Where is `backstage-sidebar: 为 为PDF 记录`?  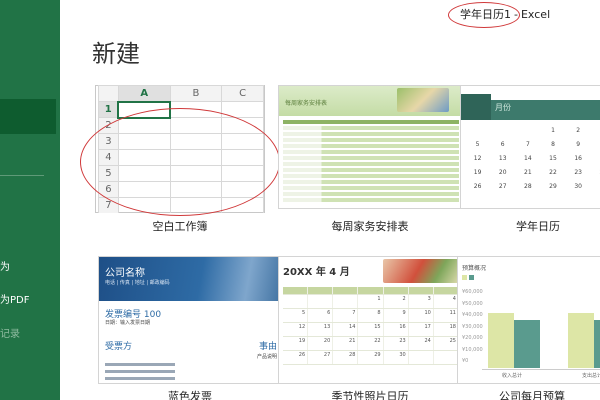 backstage-sidebar: 为 为PDF 记录 is located at coordinates (30, 200).